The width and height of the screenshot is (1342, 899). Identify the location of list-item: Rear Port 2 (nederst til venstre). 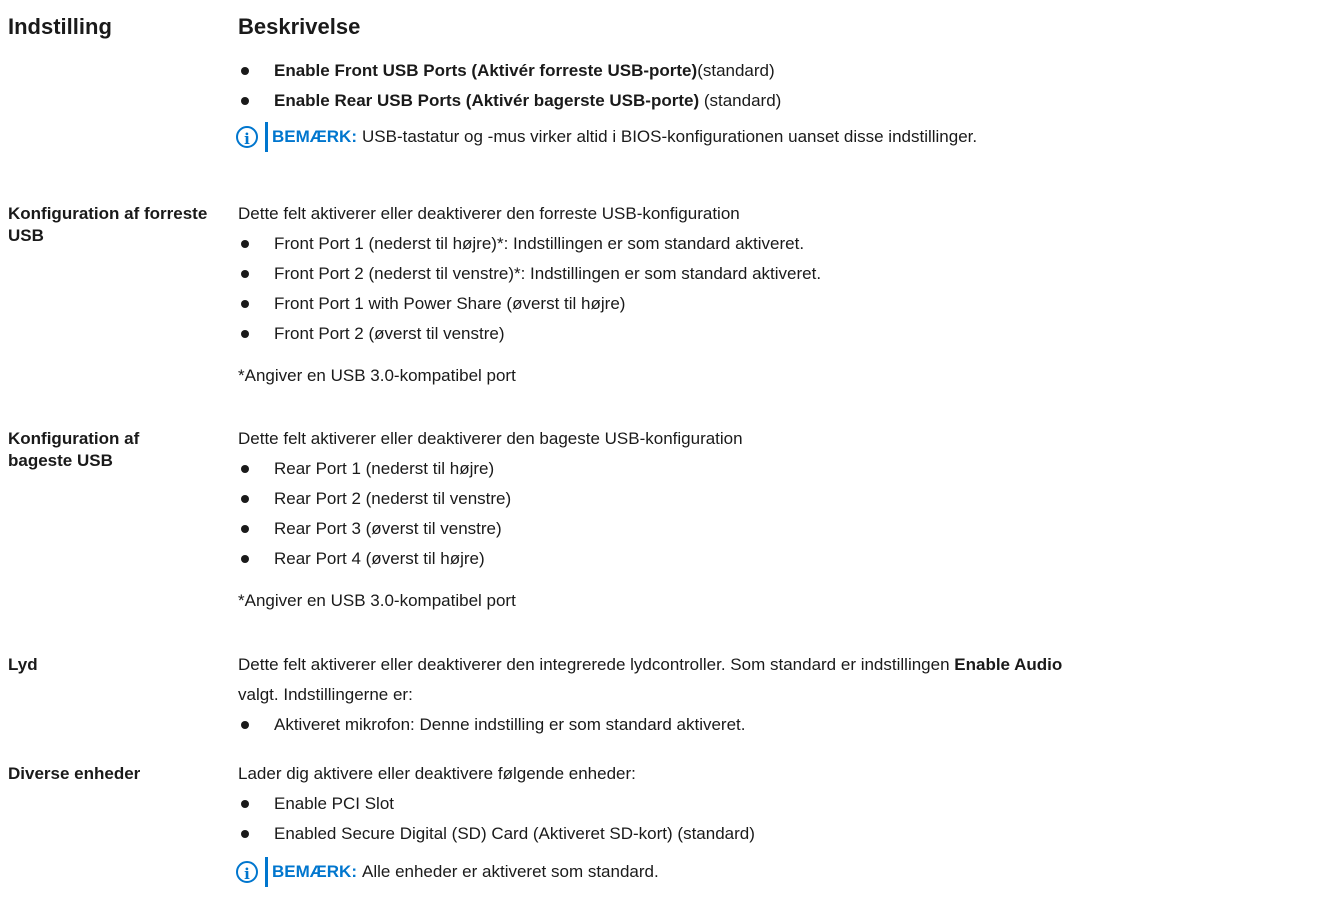
(790, 499).